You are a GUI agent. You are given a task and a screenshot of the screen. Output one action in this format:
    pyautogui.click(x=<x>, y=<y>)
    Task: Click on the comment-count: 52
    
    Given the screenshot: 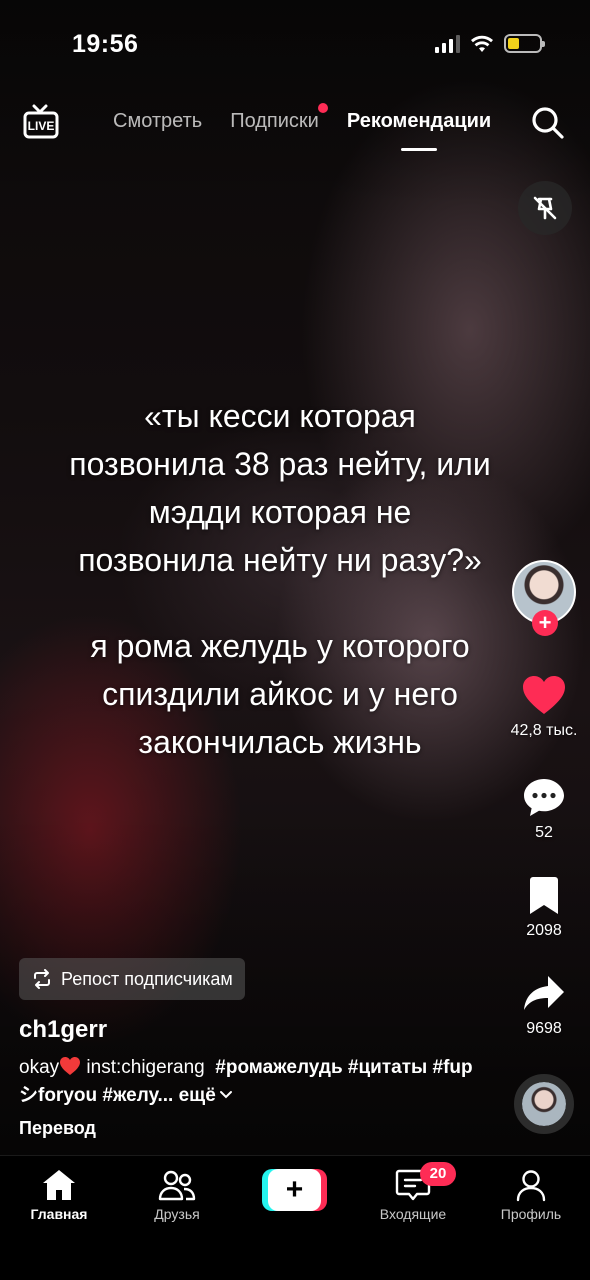 What is the action you would take?
    pyautogui.click(x=544, y=832)
    